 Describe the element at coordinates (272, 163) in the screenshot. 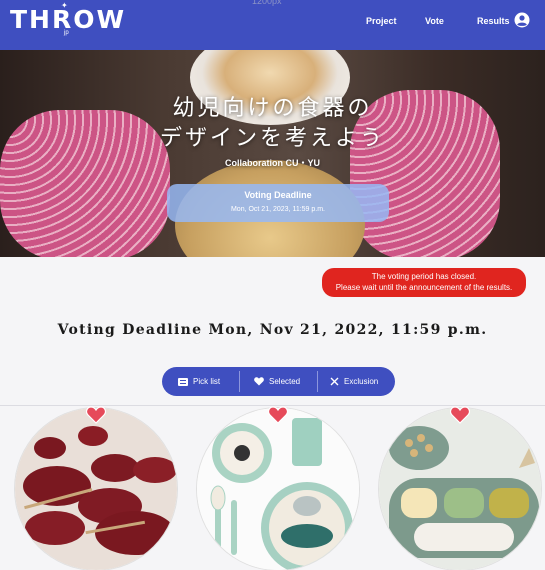

I see `hero-subtitle: Collaboration CU・YU` at that location.